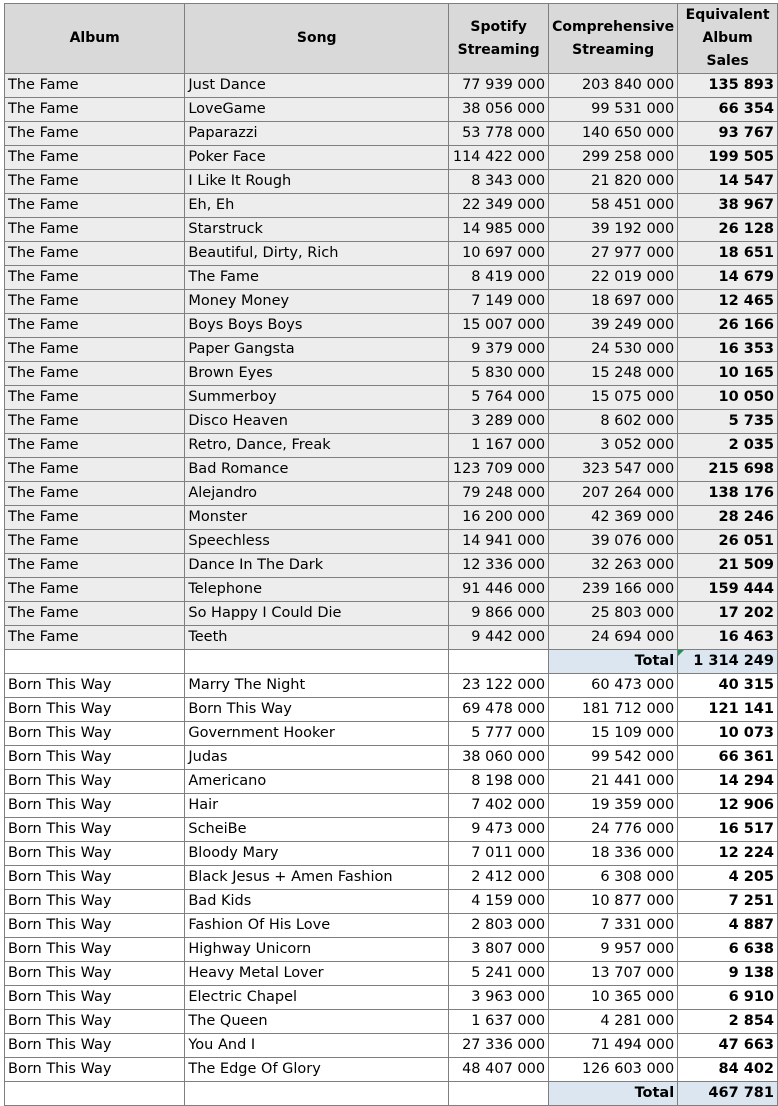 This screenshot has width=778, height=1106. Describe the element at coordinates (613, 685) in the screenshot. I see `comprehensive-streaming-cell: 60 473 000` at that location.